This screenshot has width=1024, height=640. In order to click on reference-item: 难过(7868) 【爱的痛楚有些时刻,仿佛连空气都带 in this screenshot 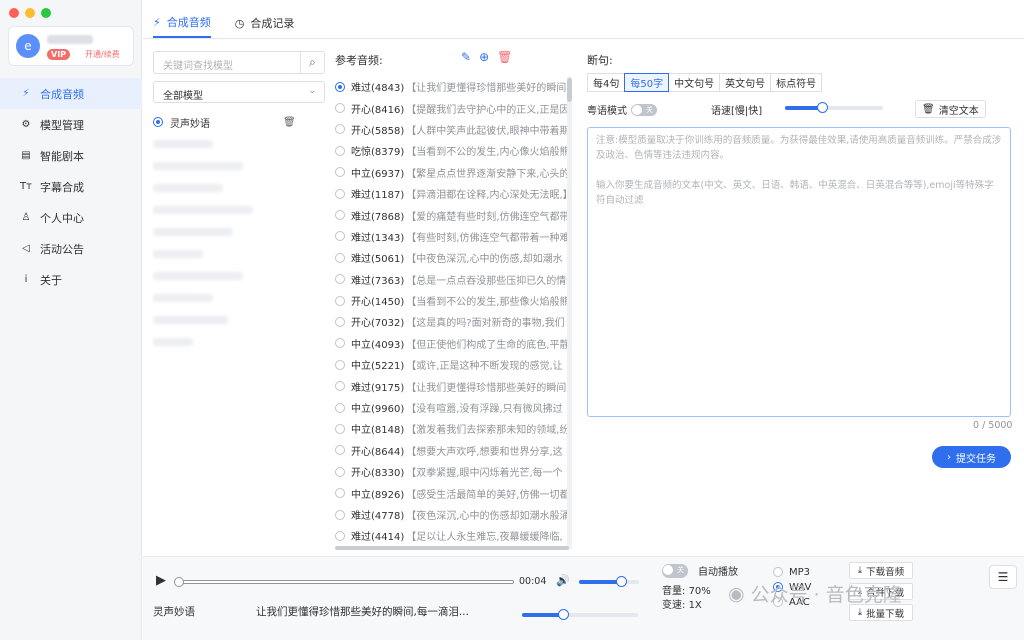, I will do `click(451, 214)`.